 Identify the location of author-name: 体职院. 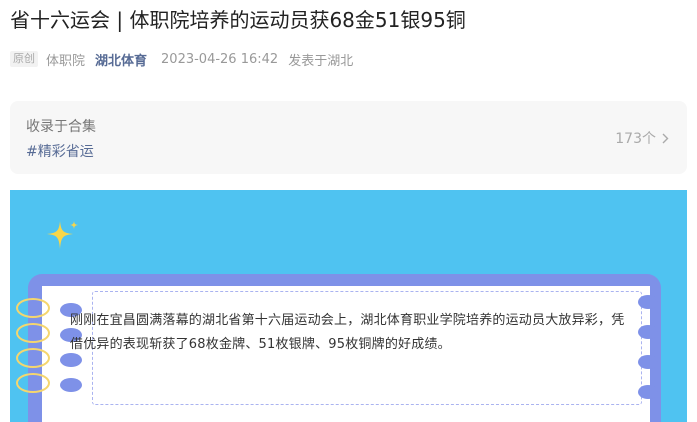
(66, 61).